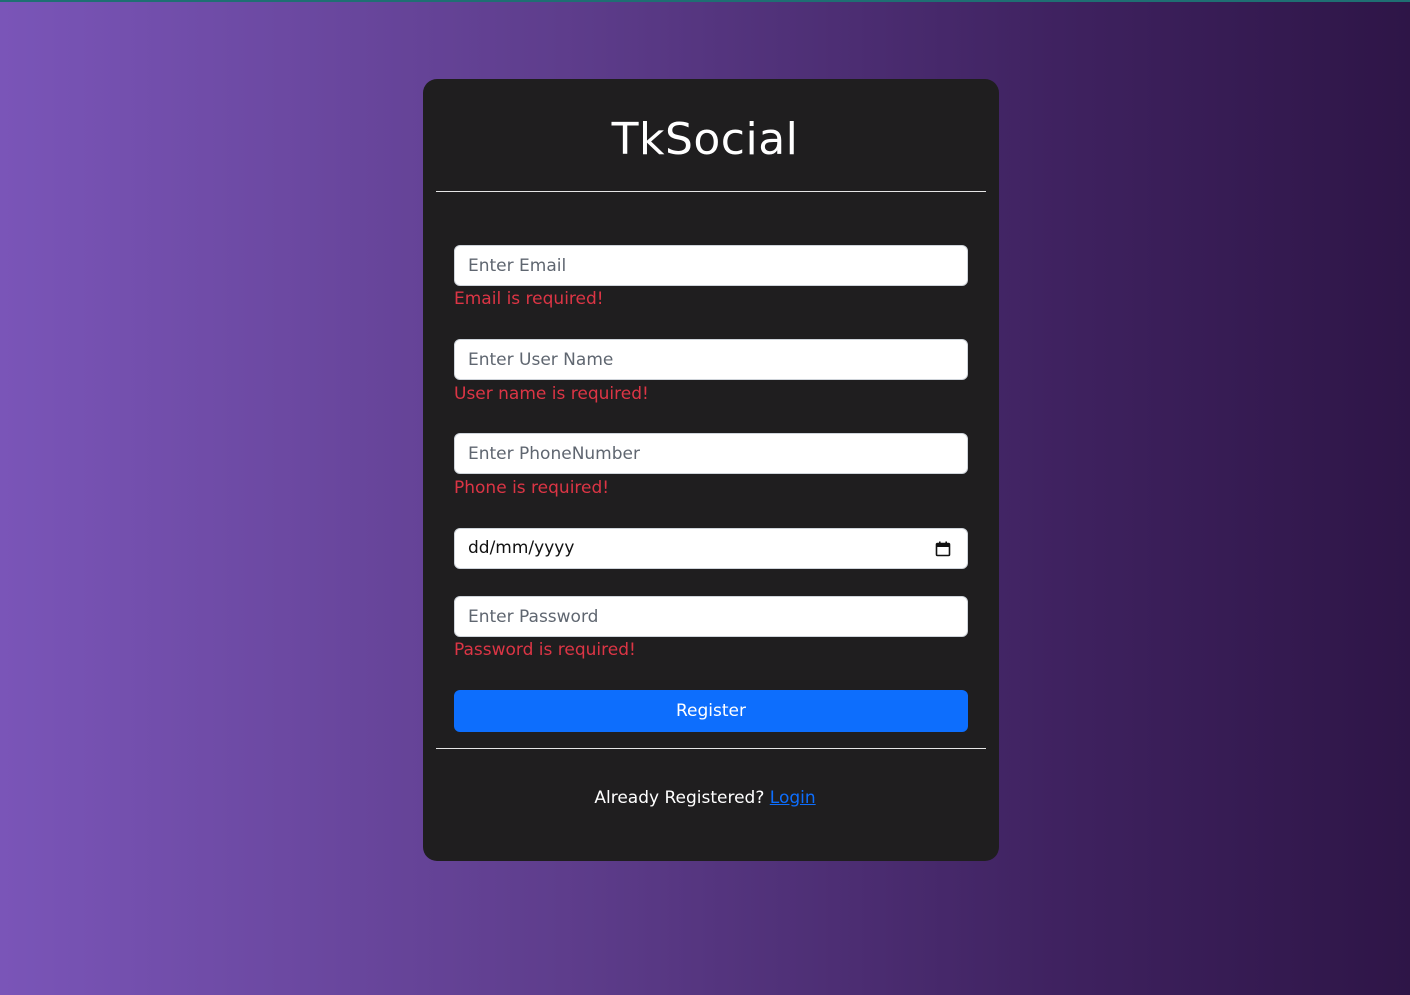  Describe the element at coordinates (532, 488) in the screenshot. I see `phone-error: Phone is required!` at that location.